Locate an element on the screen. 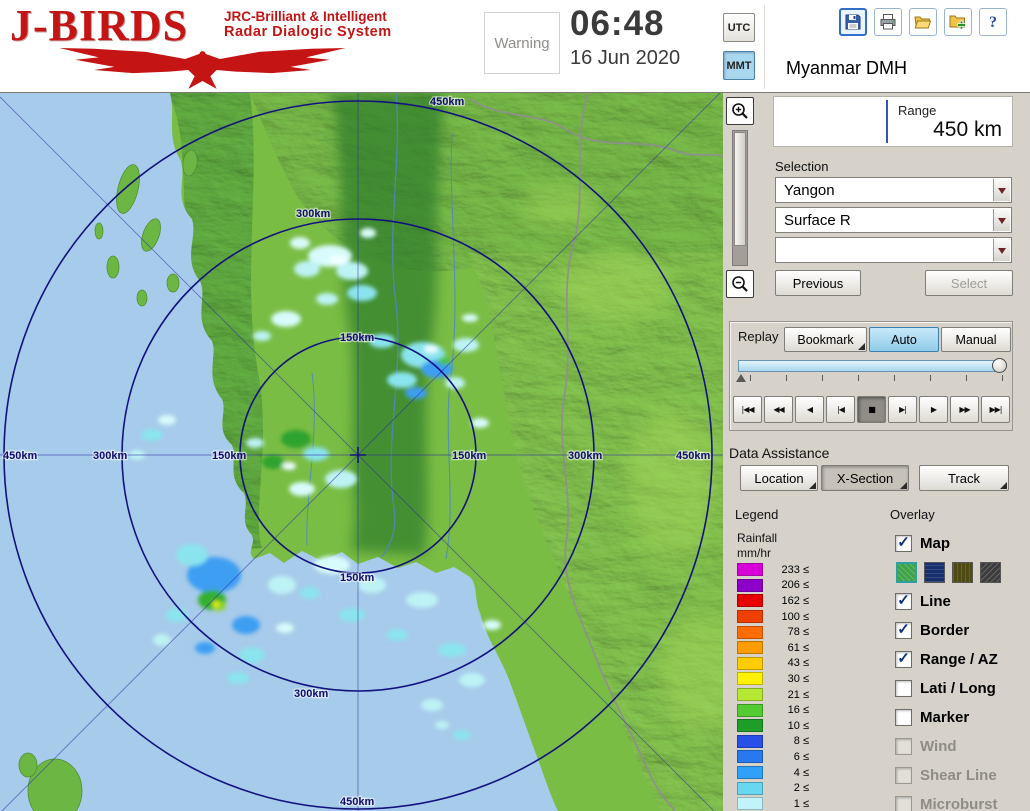 This screenshot has width=1030, height=811. clock-time: 06:48 is located at coordinates (617, 23).